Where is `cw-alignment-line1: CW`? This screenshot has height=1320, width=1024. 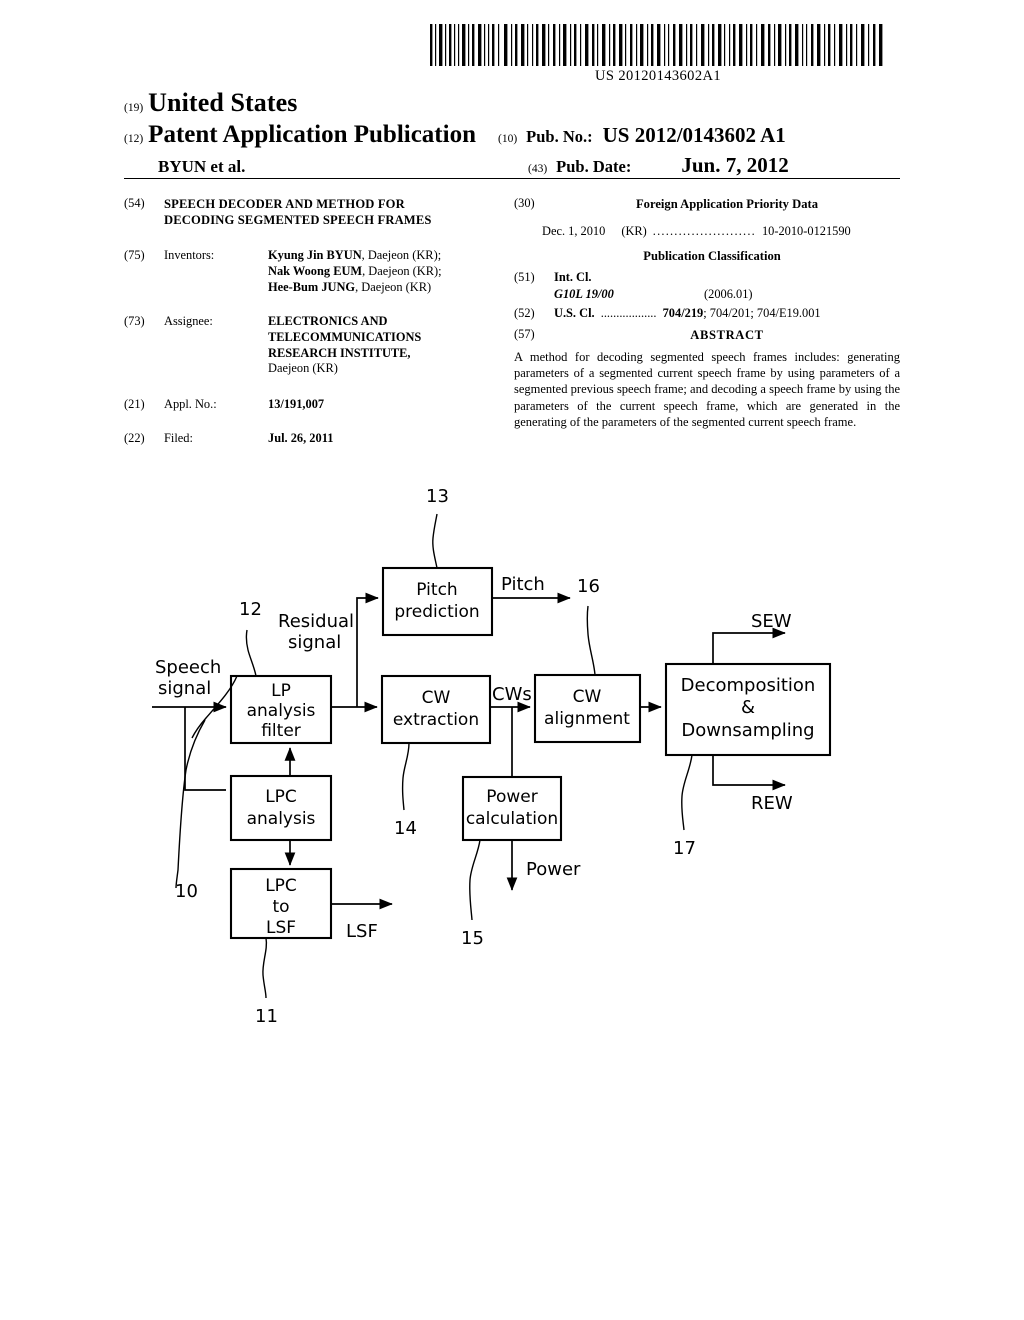 cw-alignment-line1: CW is located at coordinates (587, 697).